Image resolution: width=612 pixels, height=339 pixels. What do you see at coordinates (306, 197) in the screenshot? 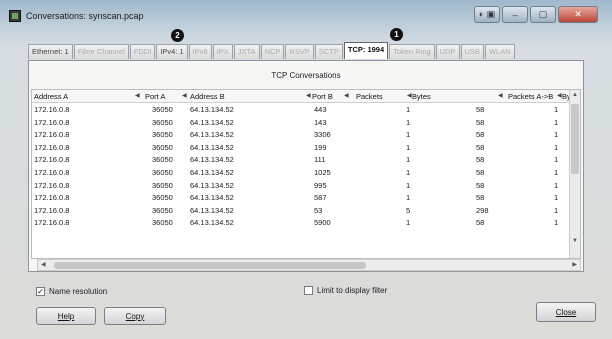
I see `table-row: 172.16.0.8 36050 64.13.134.52 587 1 58 1` at bounding box center [306, 197].